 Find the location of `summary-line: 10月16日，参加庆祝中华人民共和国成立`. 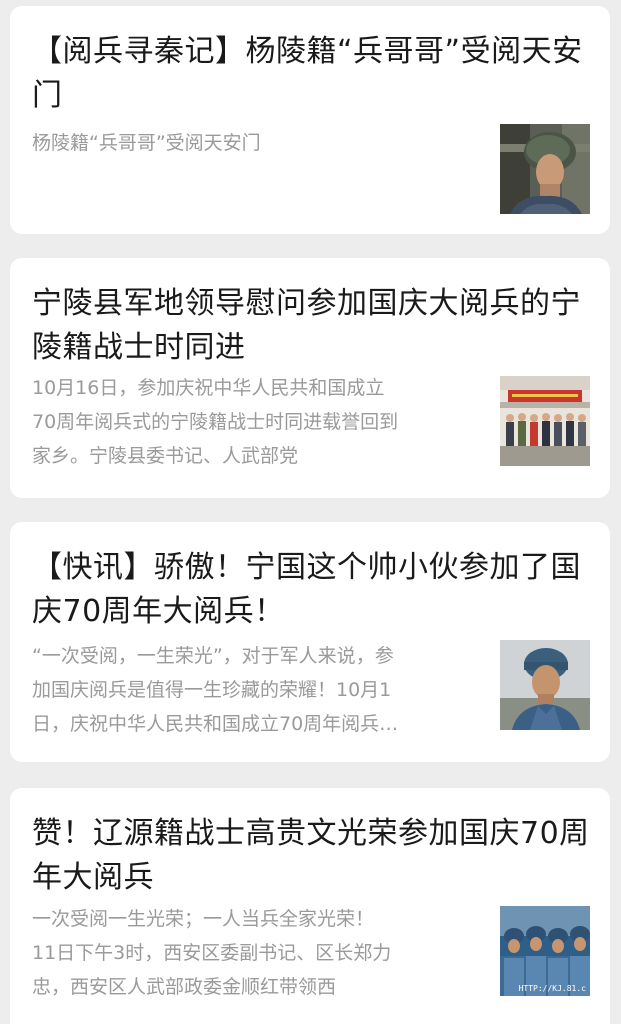

summary-line: 10月16日，参加庆祝中华人民共和国成立 is located at coordinates (208, 388).